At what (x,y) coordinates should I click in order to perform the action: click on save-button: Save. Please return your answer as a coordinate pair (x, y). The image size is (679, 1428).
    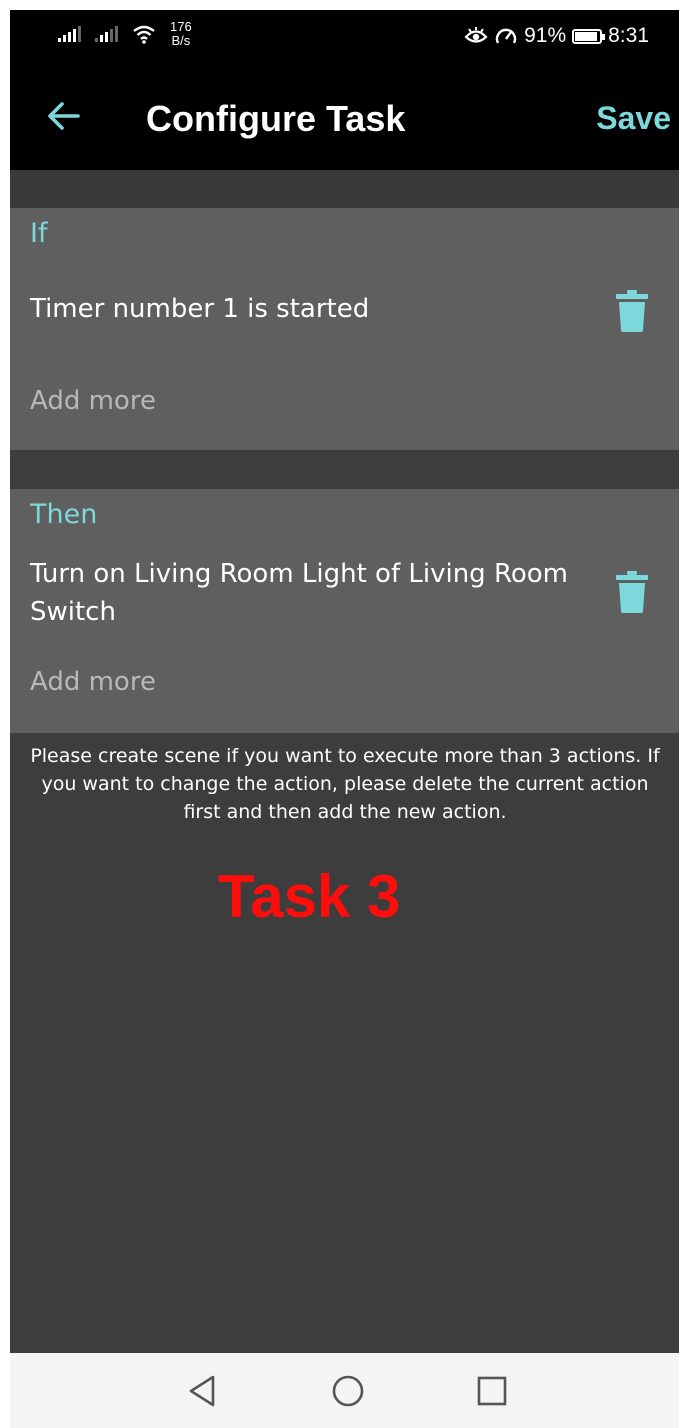
    Looking at the image, I should click on (633, 118).